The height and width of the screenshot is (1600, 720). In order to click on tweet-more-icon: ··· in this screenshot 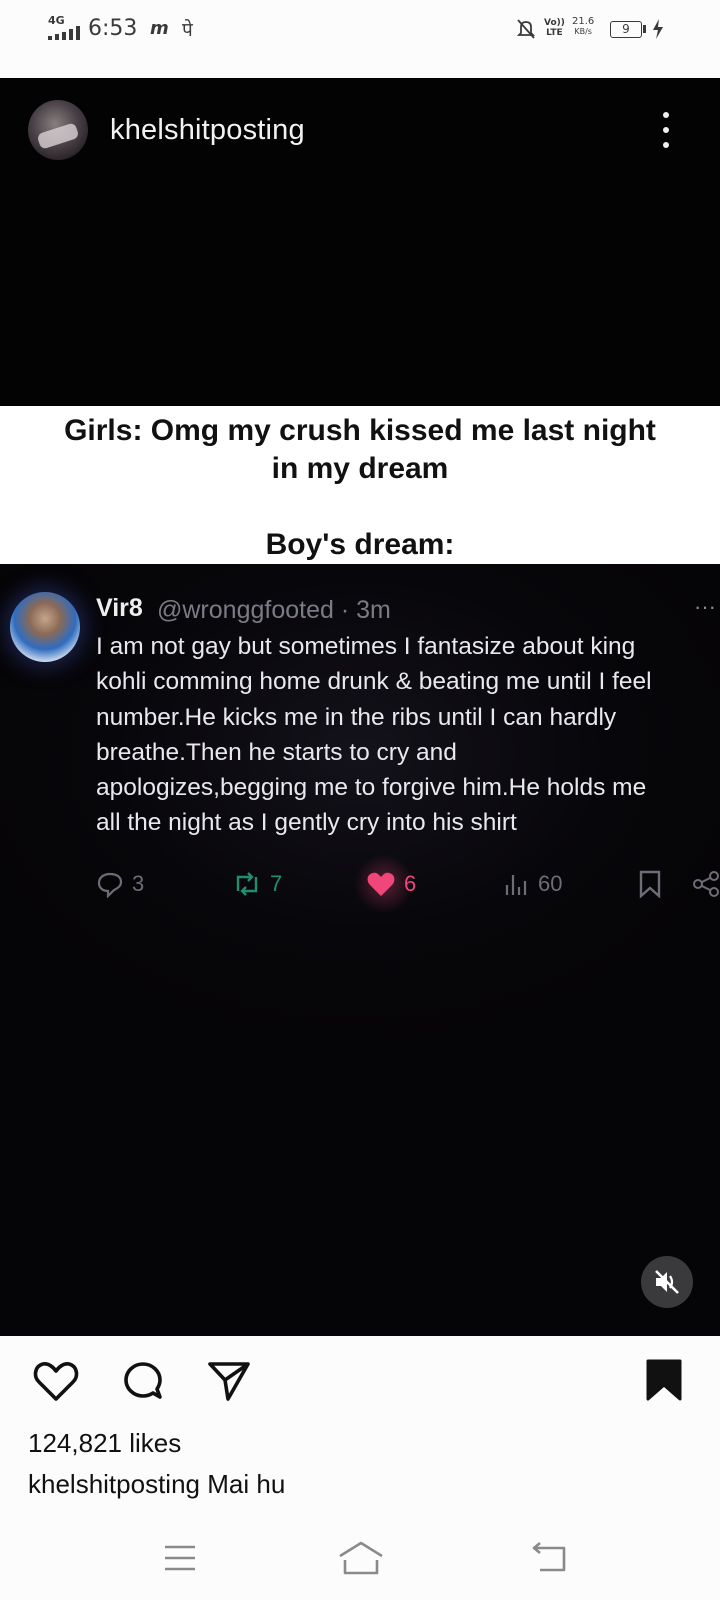, I will do `click(705, 606)`.